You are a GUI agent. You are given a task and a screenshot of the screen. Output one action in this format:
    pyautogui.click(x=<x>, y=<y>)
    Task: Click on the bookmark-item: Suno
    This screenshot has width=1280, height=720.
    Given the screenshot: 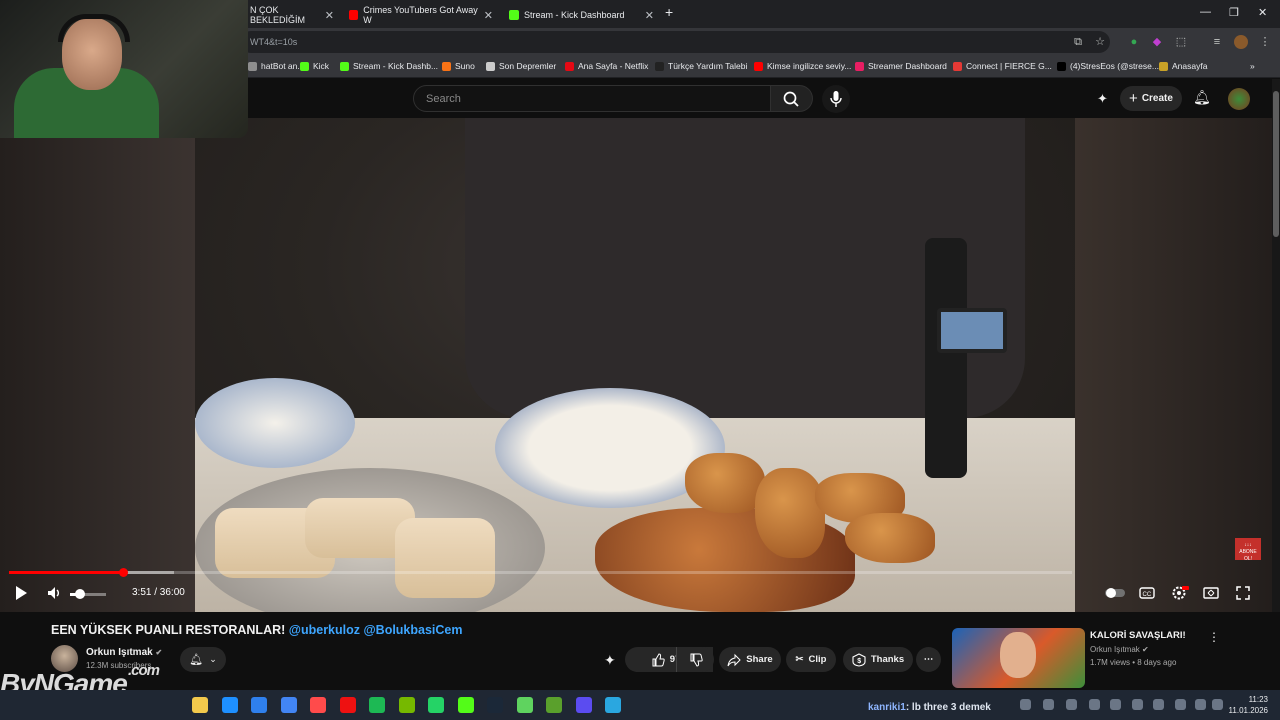 What is the action you would take?
    pyautogui.click(x=458, y=66)
    